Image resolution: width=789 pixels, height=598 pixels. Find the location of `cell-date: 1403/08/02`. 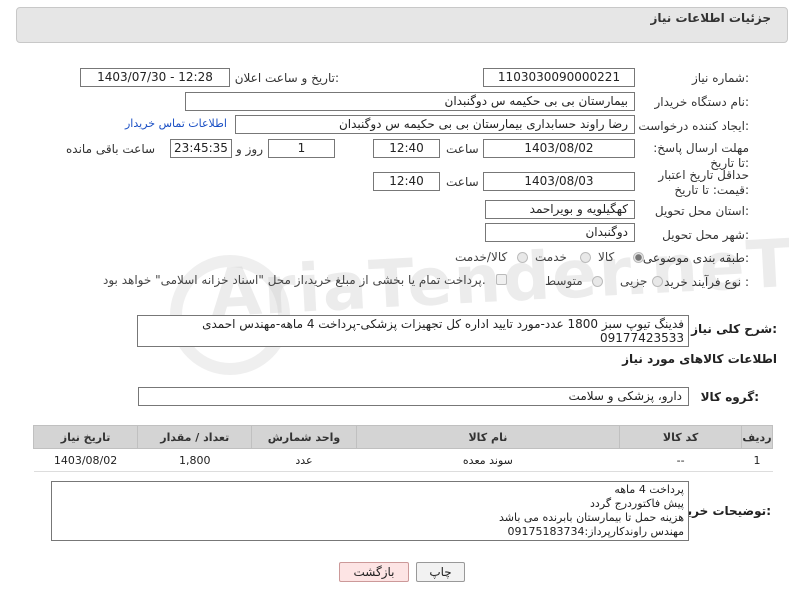

cell-date: 1403/08/02 is located at coordinates (85, 460).